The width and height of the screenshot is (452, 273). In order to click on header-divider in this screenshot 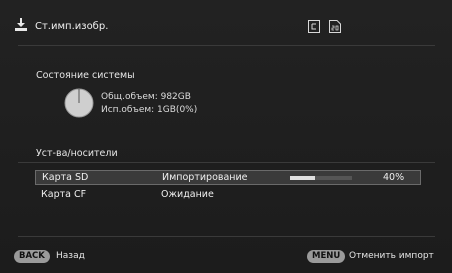, I will do `click(226, 45)`.